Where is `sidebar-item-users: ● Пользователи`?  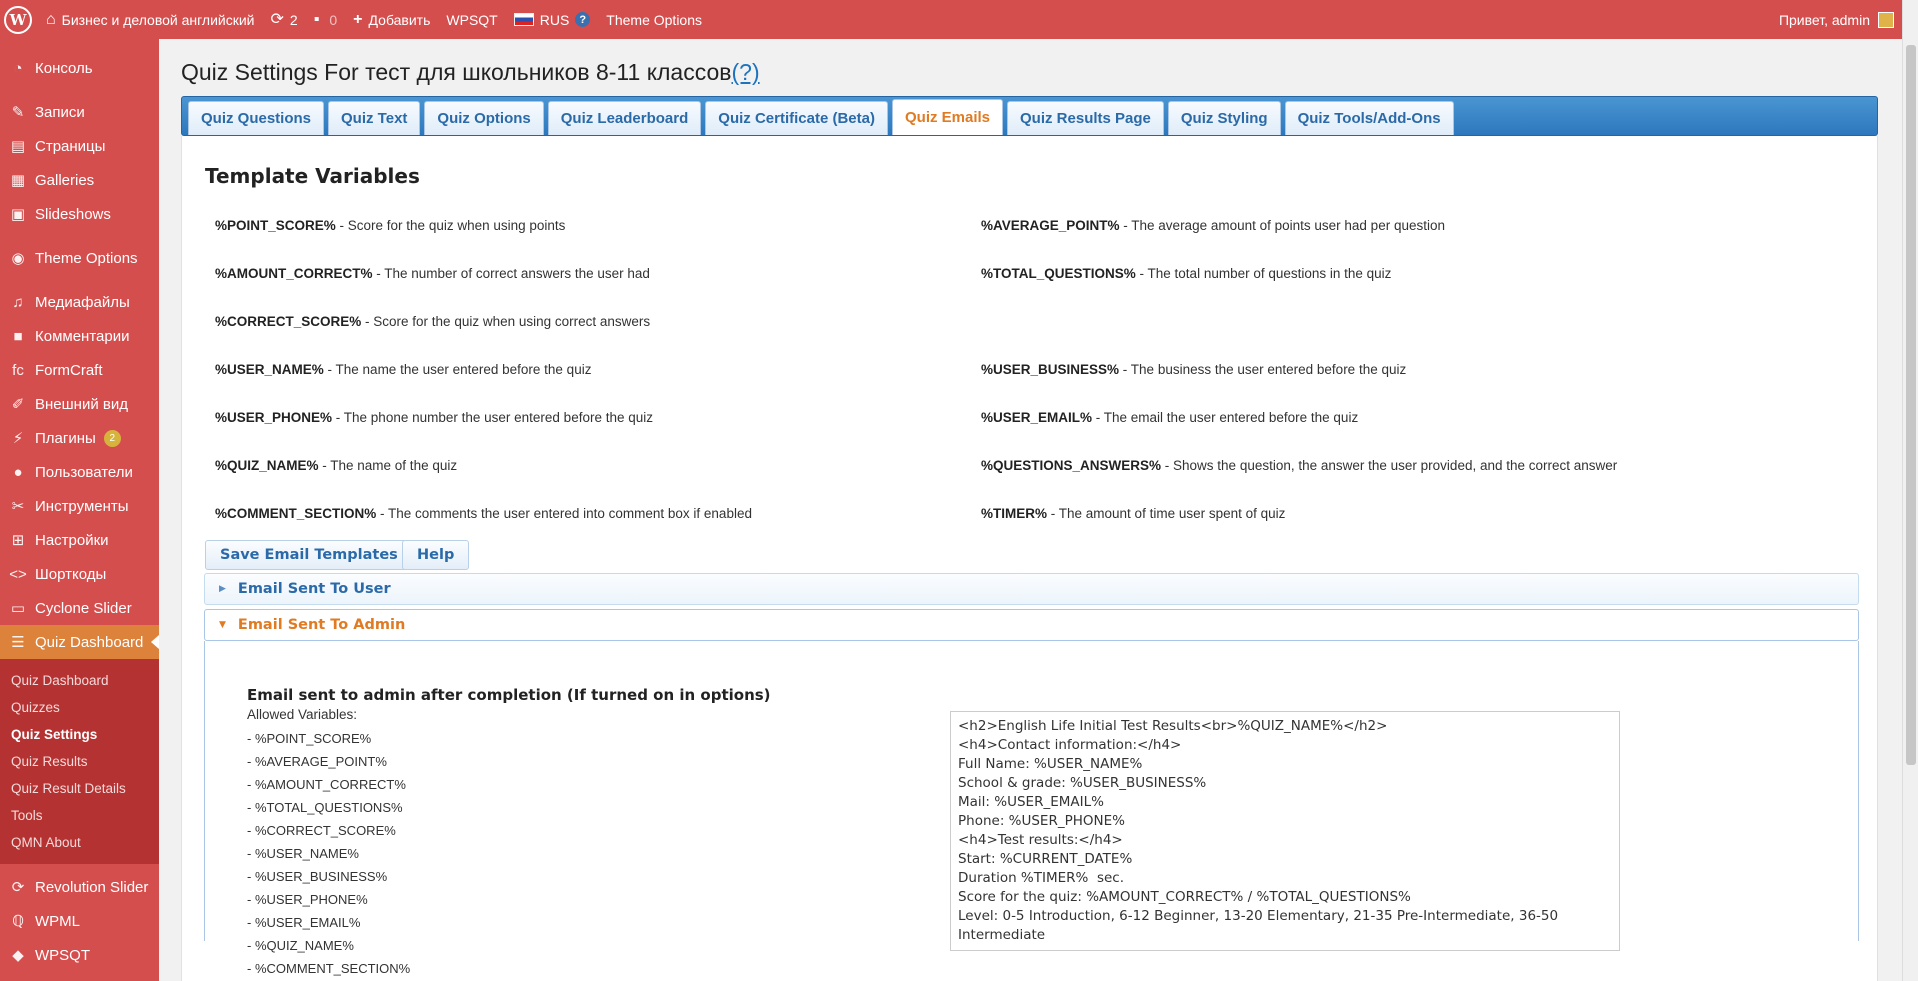 sidebar-item-users: ● Пользователи is located at coordinates (79, 472).